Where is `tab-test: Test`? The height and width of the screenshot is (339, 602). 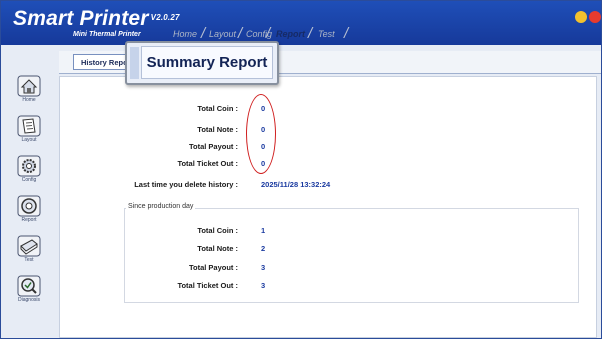 tab-test: Test is located at coordinates (326, 34).